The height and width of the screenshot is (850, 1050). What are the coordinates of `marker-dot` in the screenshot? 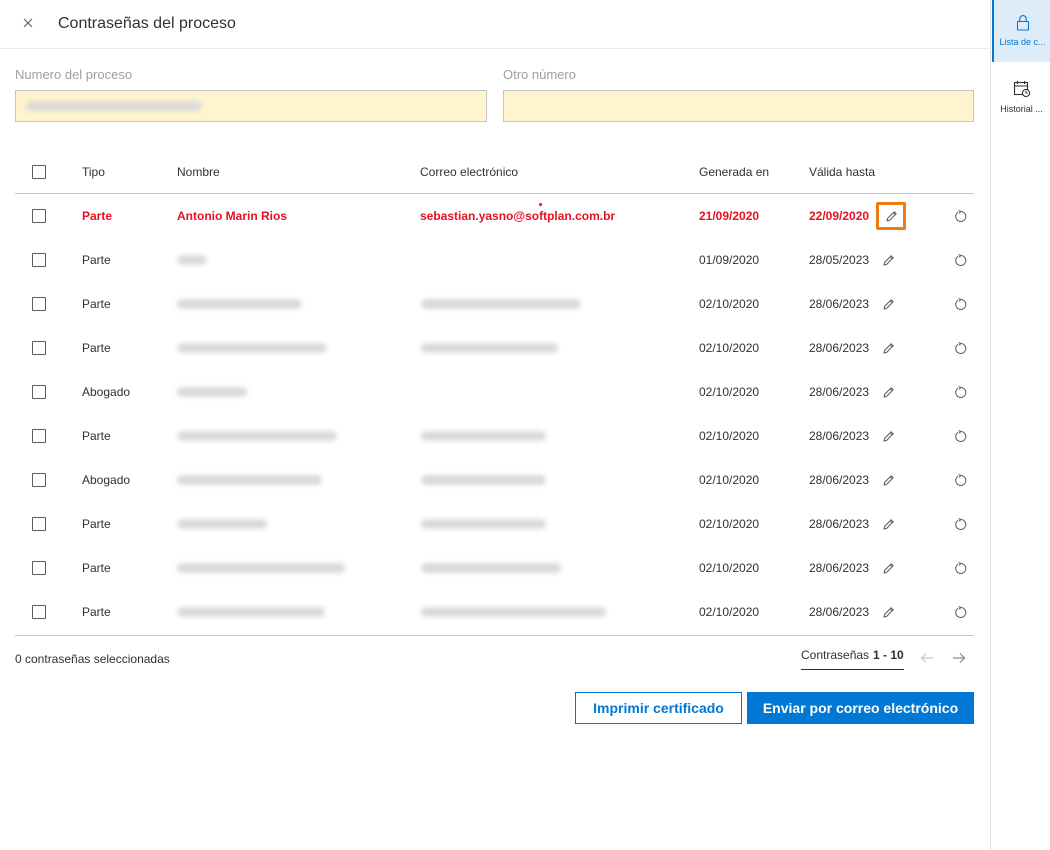 It's located at (540, 204).